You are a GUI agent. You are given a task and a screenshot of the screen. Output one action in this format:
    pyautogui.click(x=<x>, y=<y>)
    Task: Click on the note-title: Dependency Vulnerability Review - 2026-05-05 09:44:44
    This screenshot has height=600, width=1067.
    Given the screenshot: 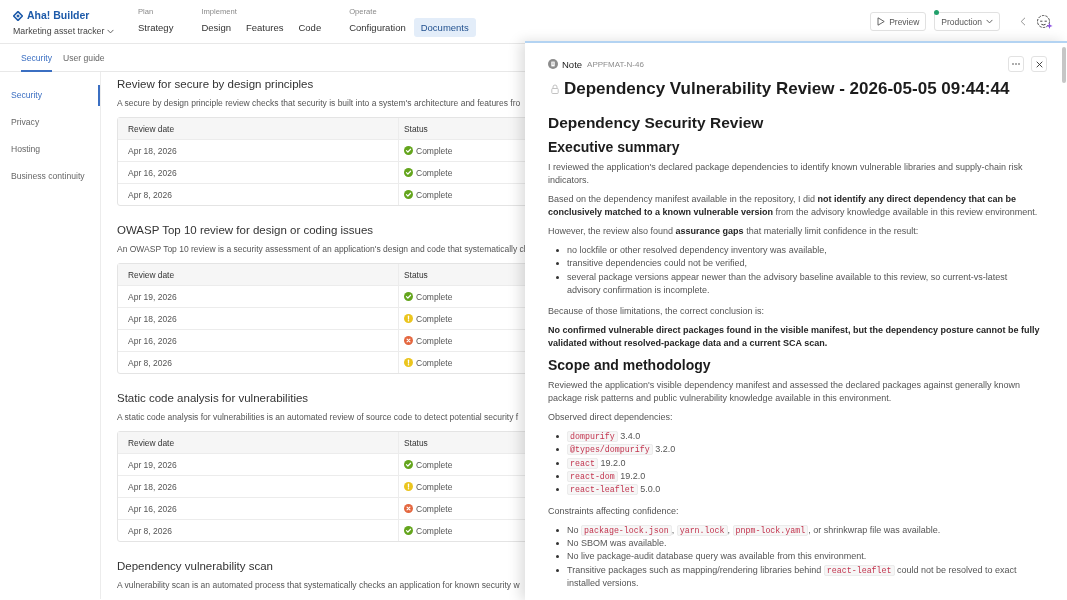 What is the action you would take?
    pyautogui.click(x=787, y=89)
    